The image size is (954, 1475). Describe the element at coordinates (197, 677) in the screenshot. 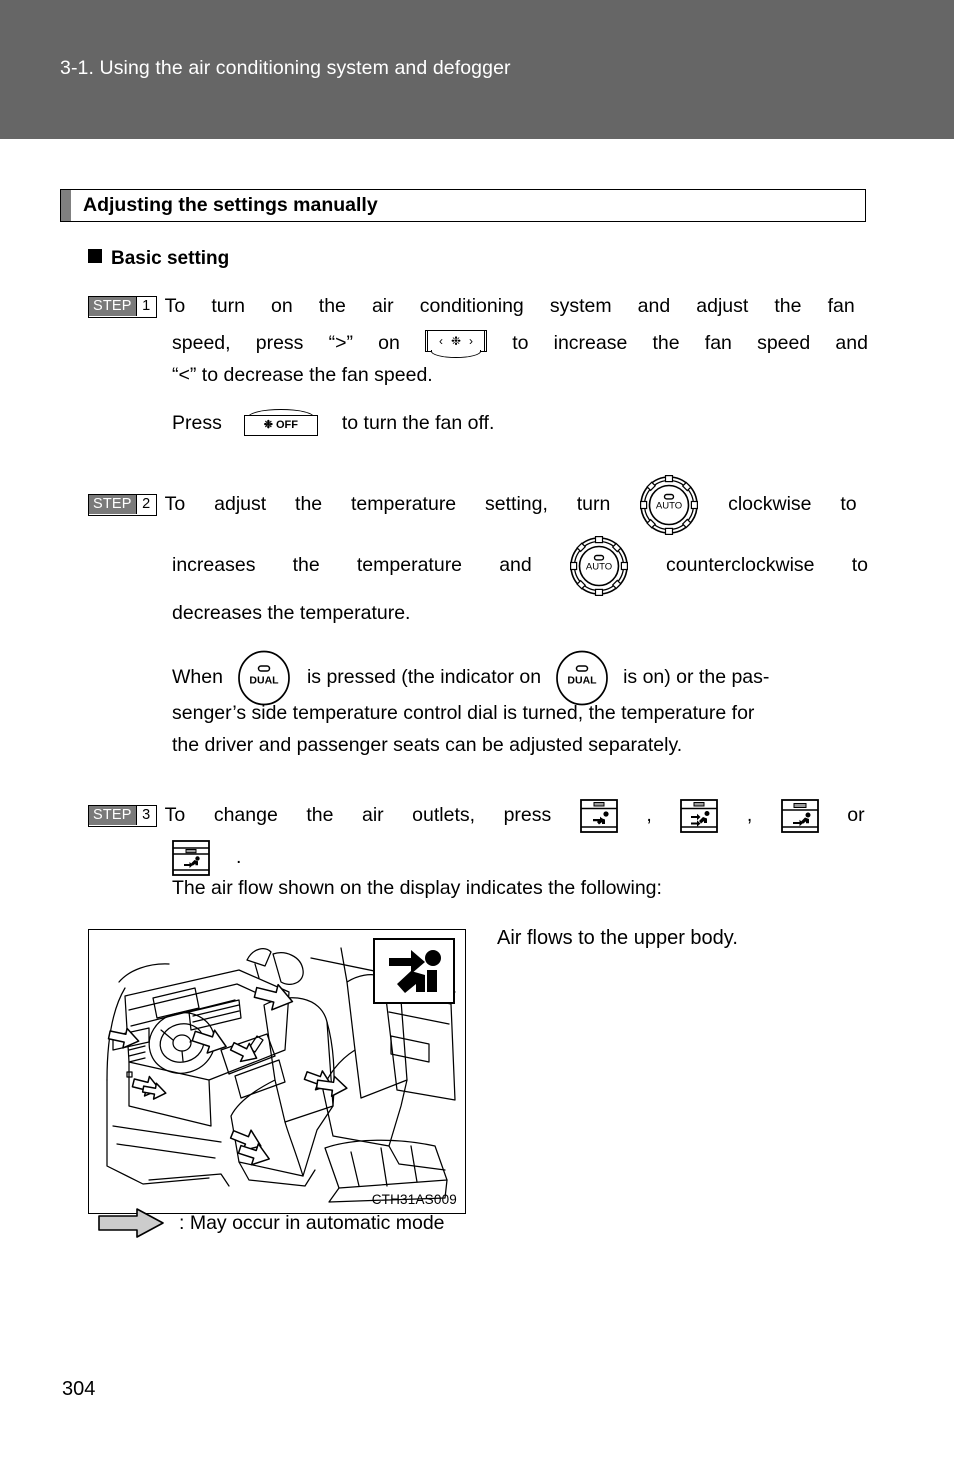

I see `step2-note-when: When` at that location.